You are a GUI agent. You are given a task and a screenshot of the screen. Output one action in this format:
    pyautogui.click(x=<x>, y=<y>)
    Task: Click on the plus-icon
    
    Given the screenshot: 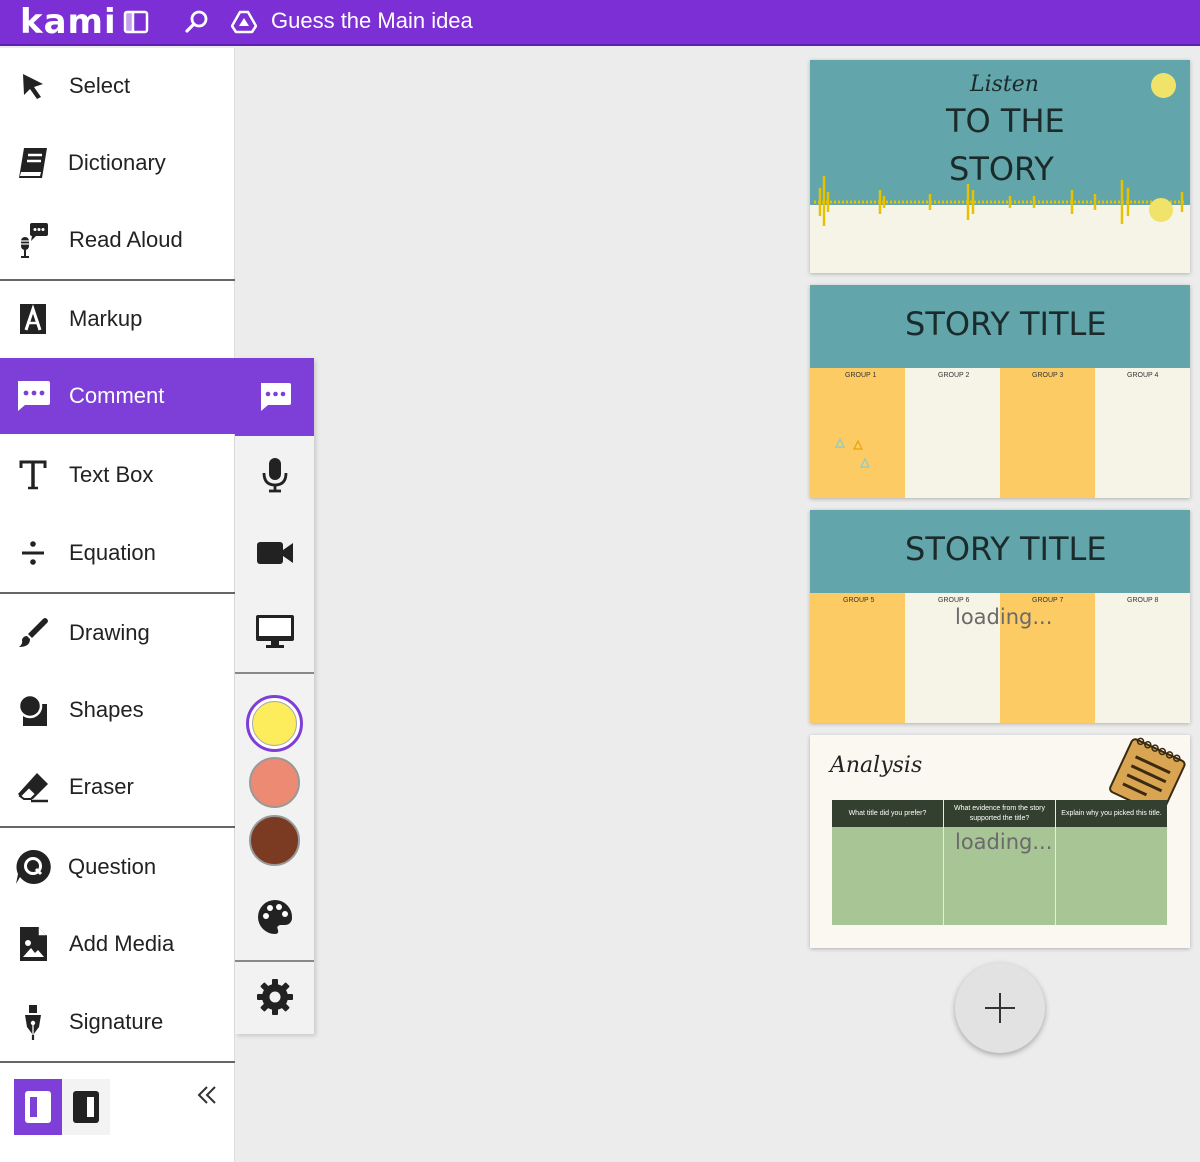 What is the action you would take?
    pyautogui.click(x=1000, y=1008)
    